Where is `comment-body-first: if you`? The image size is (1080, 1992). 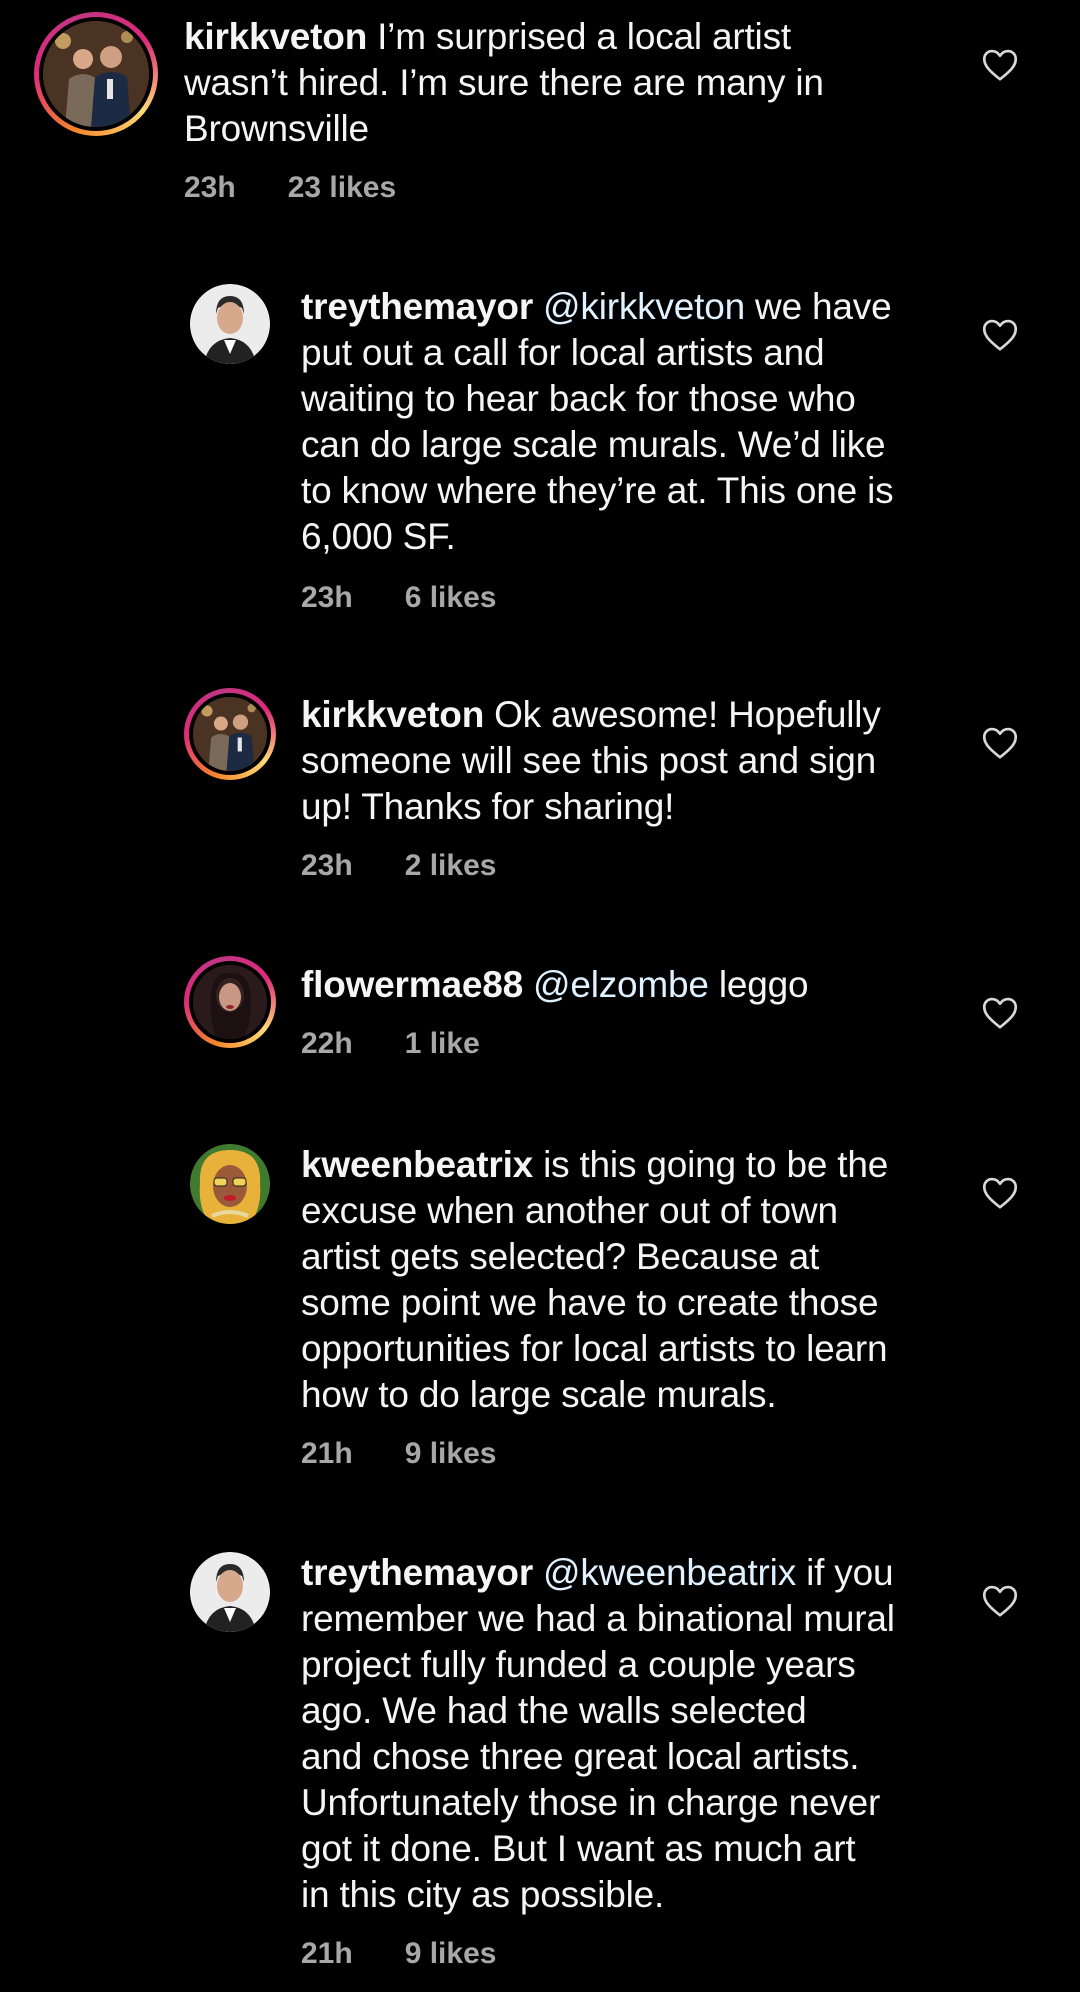 comment-body-first: if you is located at coordinates (850, 1572).